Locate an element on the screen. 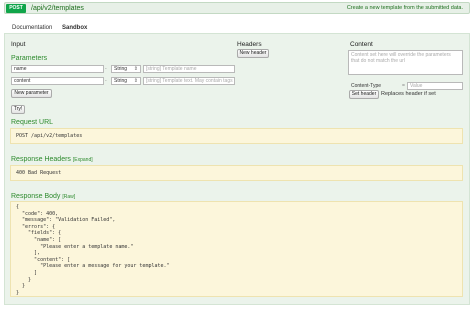 The height and width of the screenshot is (311, 474). raw-link: [Raw] is located at coordinates (68, 197).